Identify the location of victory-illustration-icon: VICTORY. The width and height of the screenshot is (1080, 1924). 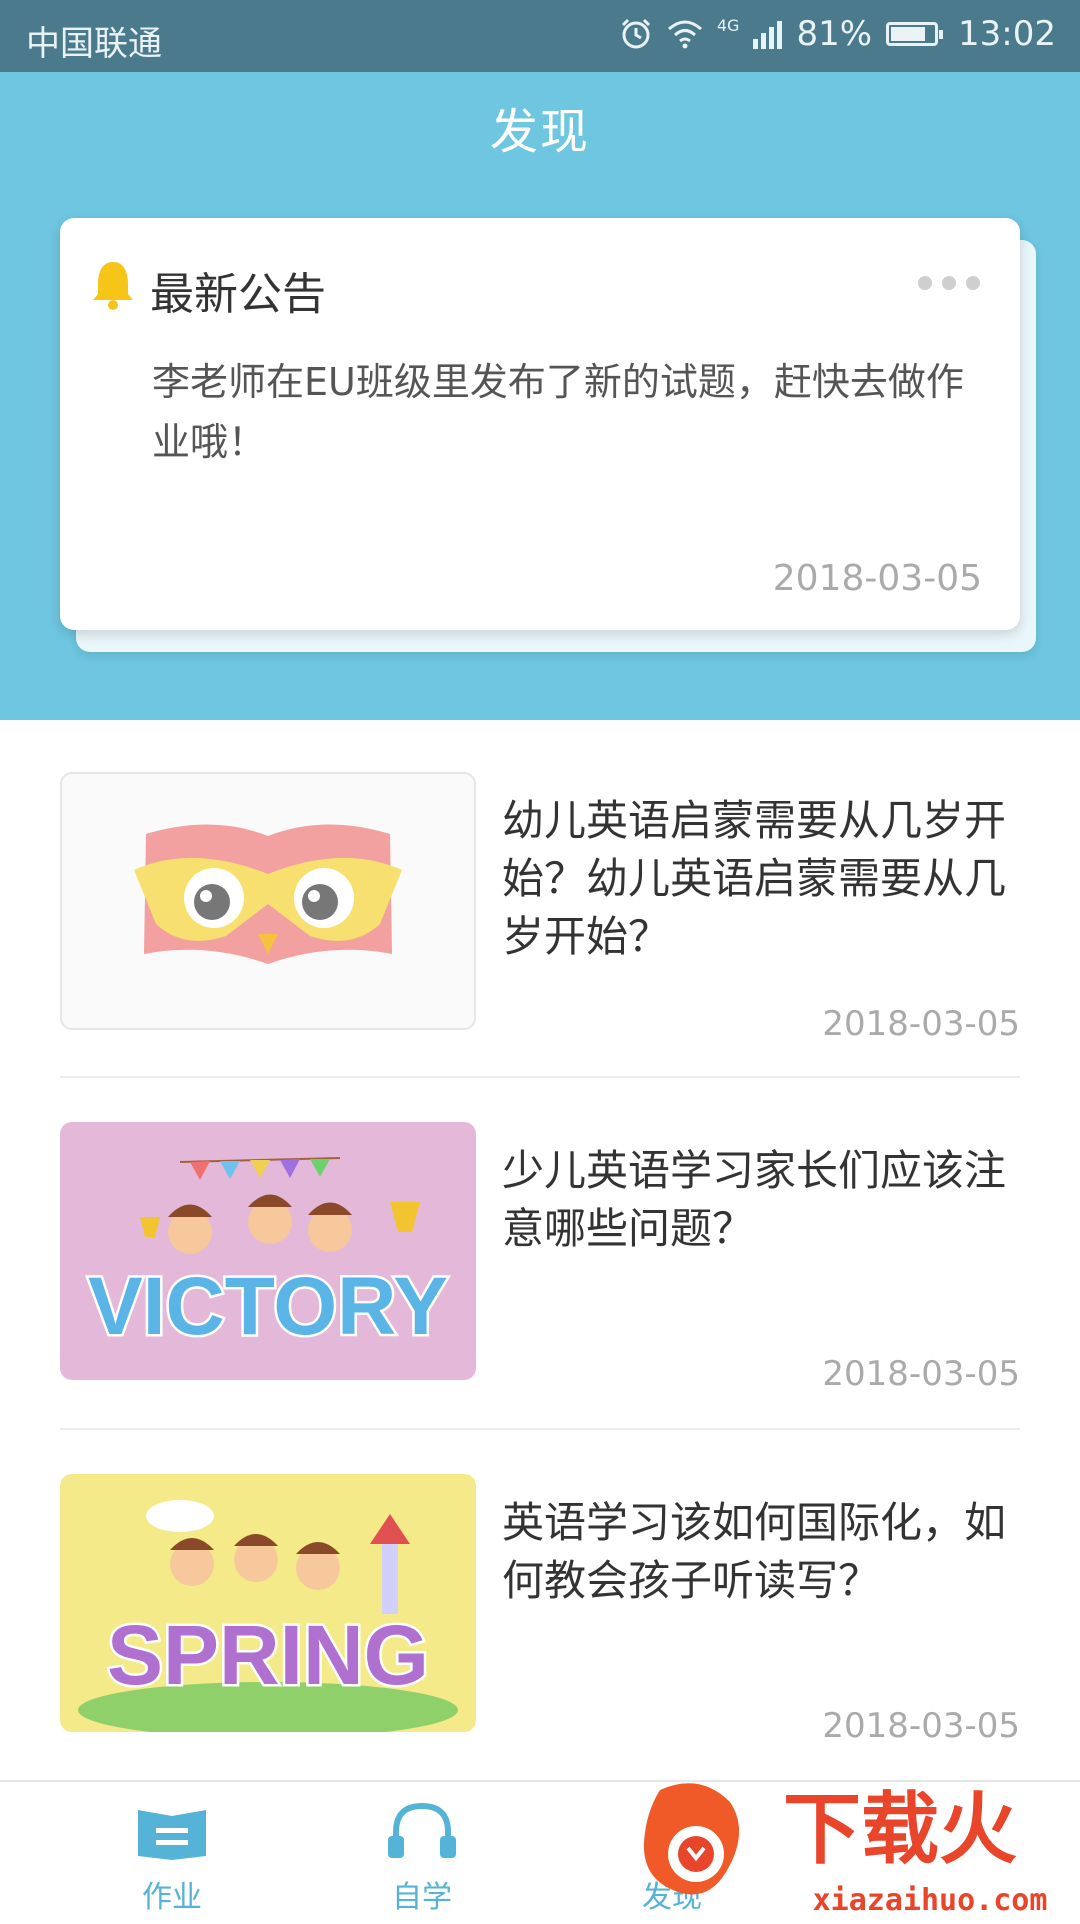
(268, 1256).